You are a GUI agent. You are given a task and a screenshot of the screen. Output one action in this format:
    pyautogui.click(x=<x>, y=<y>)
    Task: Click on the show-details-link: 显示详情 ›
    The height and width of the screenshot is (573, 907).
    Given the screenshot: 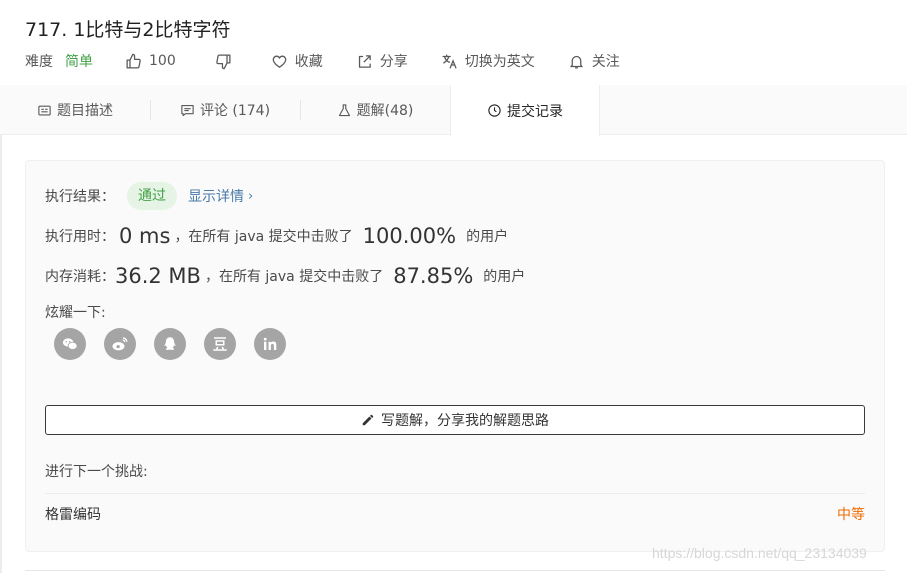 What is the action you would take?
    pyautogui.click(x=220, y=196)
    